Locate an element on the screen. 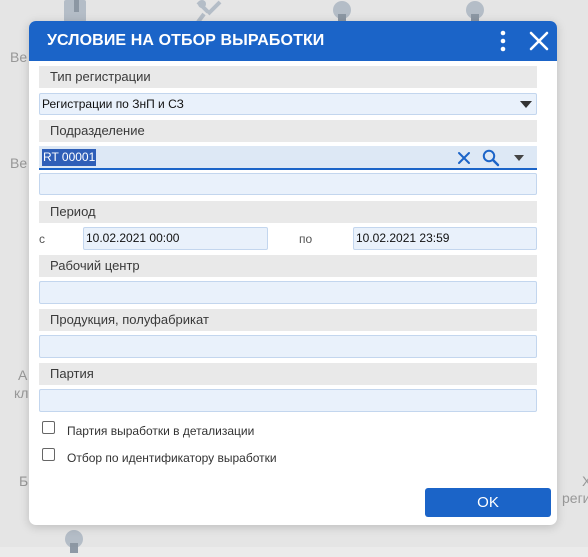  period-from-value: 10.02.2021 00:00 is located at coordinates (133, 238).